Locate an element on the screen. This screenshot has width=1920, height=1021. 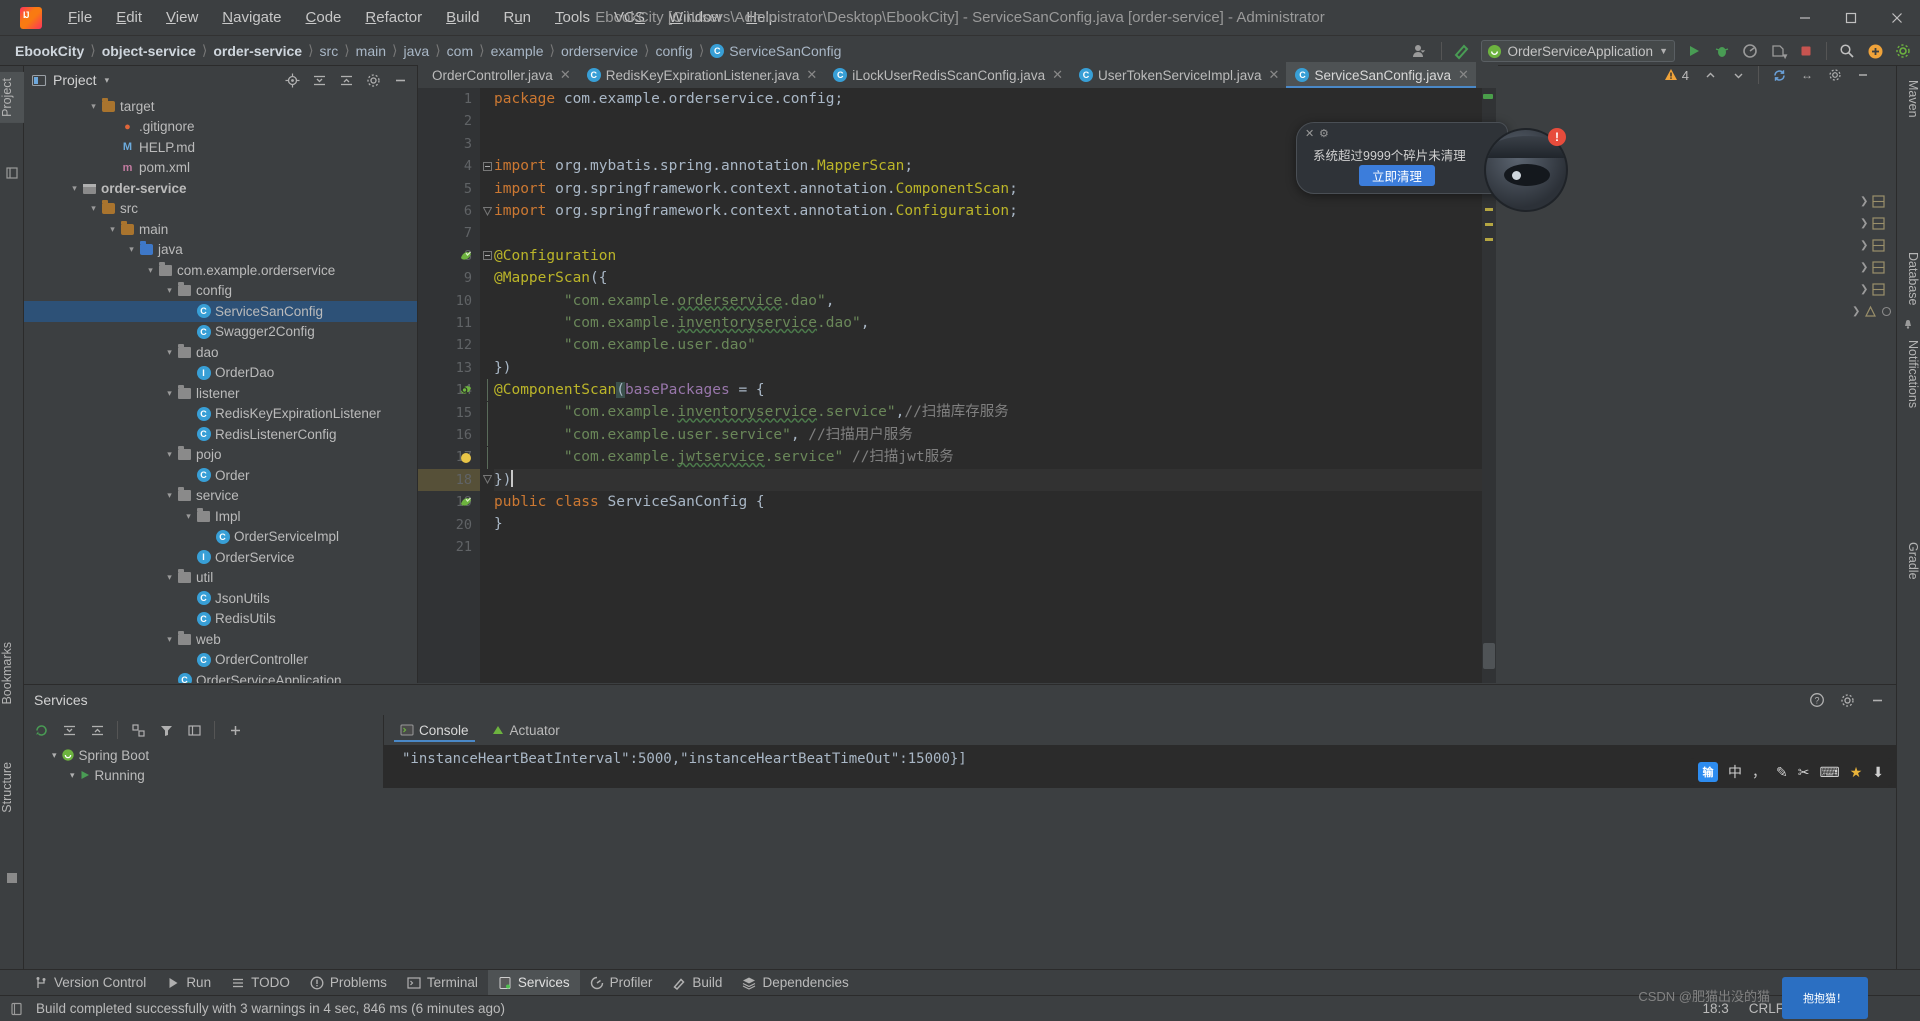
ime-more-icon: ⬇ is located at coordinates (1878, 772).